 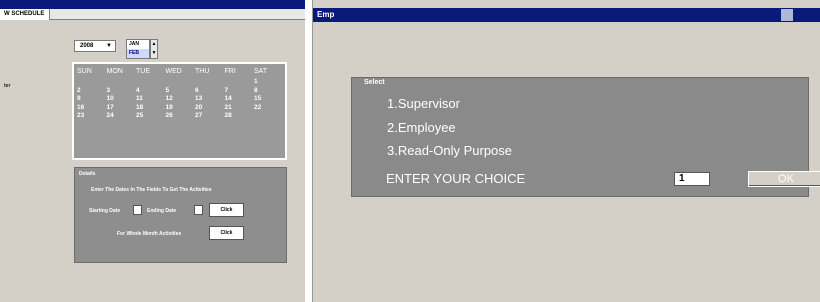 What do you see at coordinates (148, 108) in the screenshot?
I see `calendar-day: 18` at bounding box center [148, 108].